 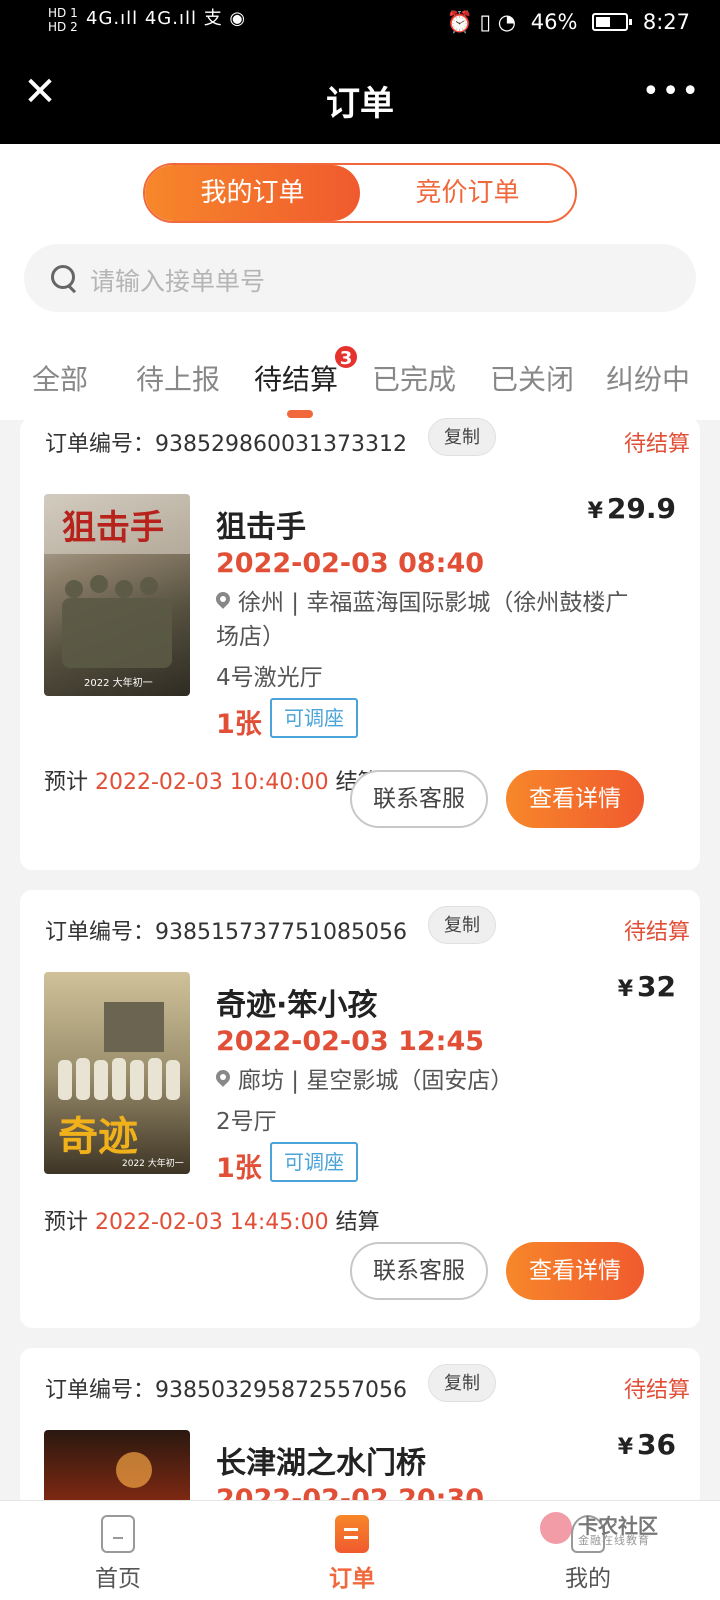 What do you see at coordinates (350, 1041) in the screenshot?
I see `showtime: 2022-02-03 12:45` at bounding box center [350, 1041].